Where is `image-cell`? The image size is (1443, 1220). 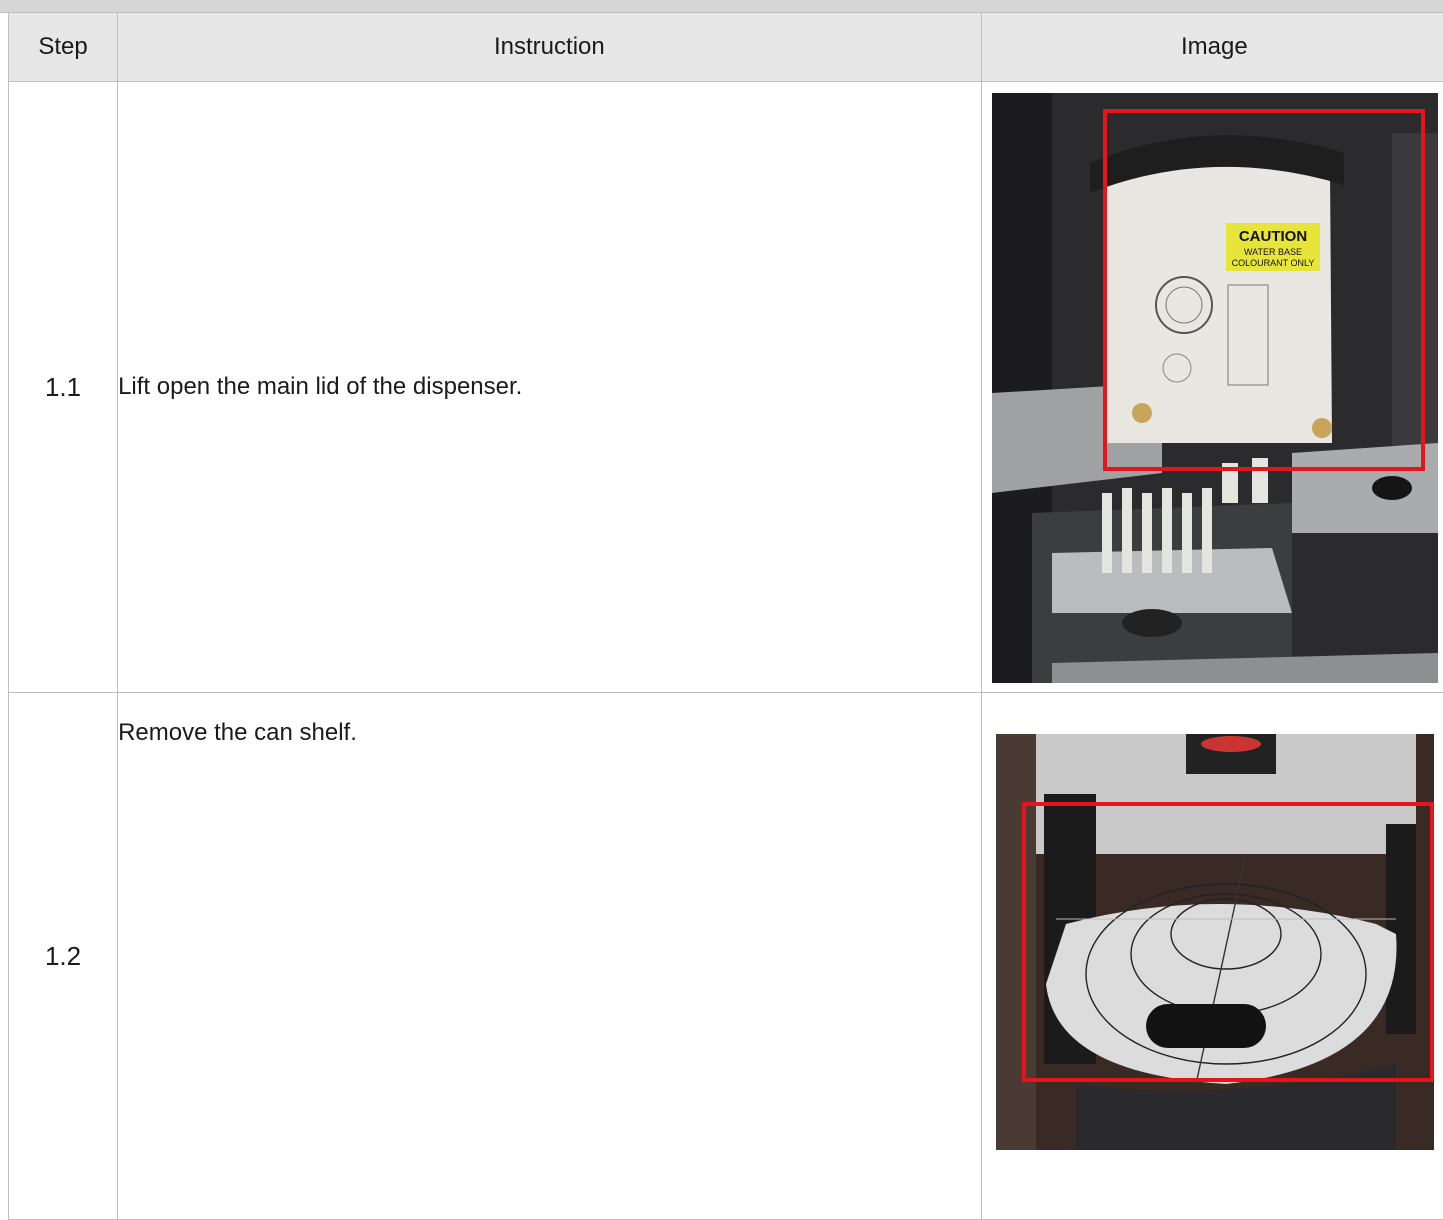 image-cell is located at coordinates (1212, 956).